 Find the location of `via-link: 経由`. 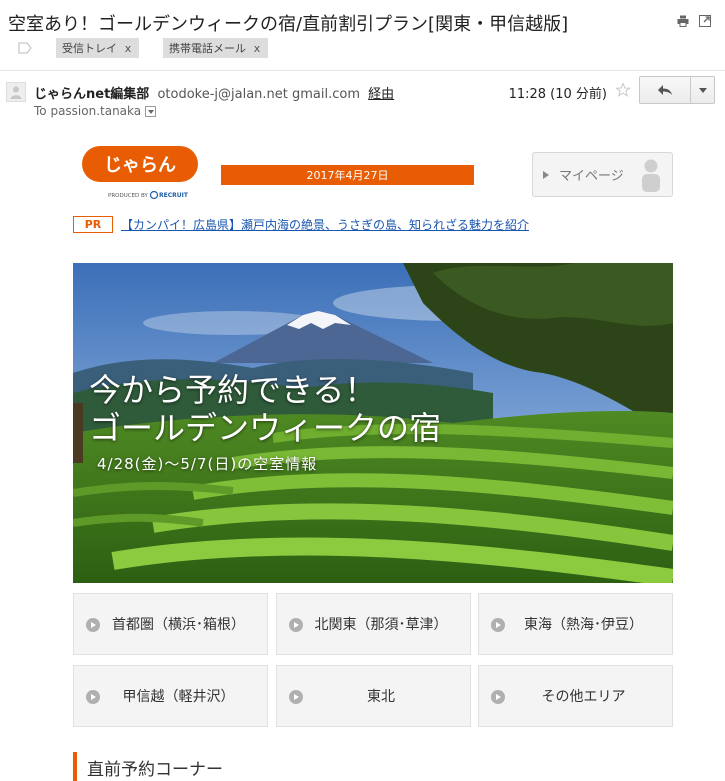

via-link: 経由 is located at coordinates (381, 94).